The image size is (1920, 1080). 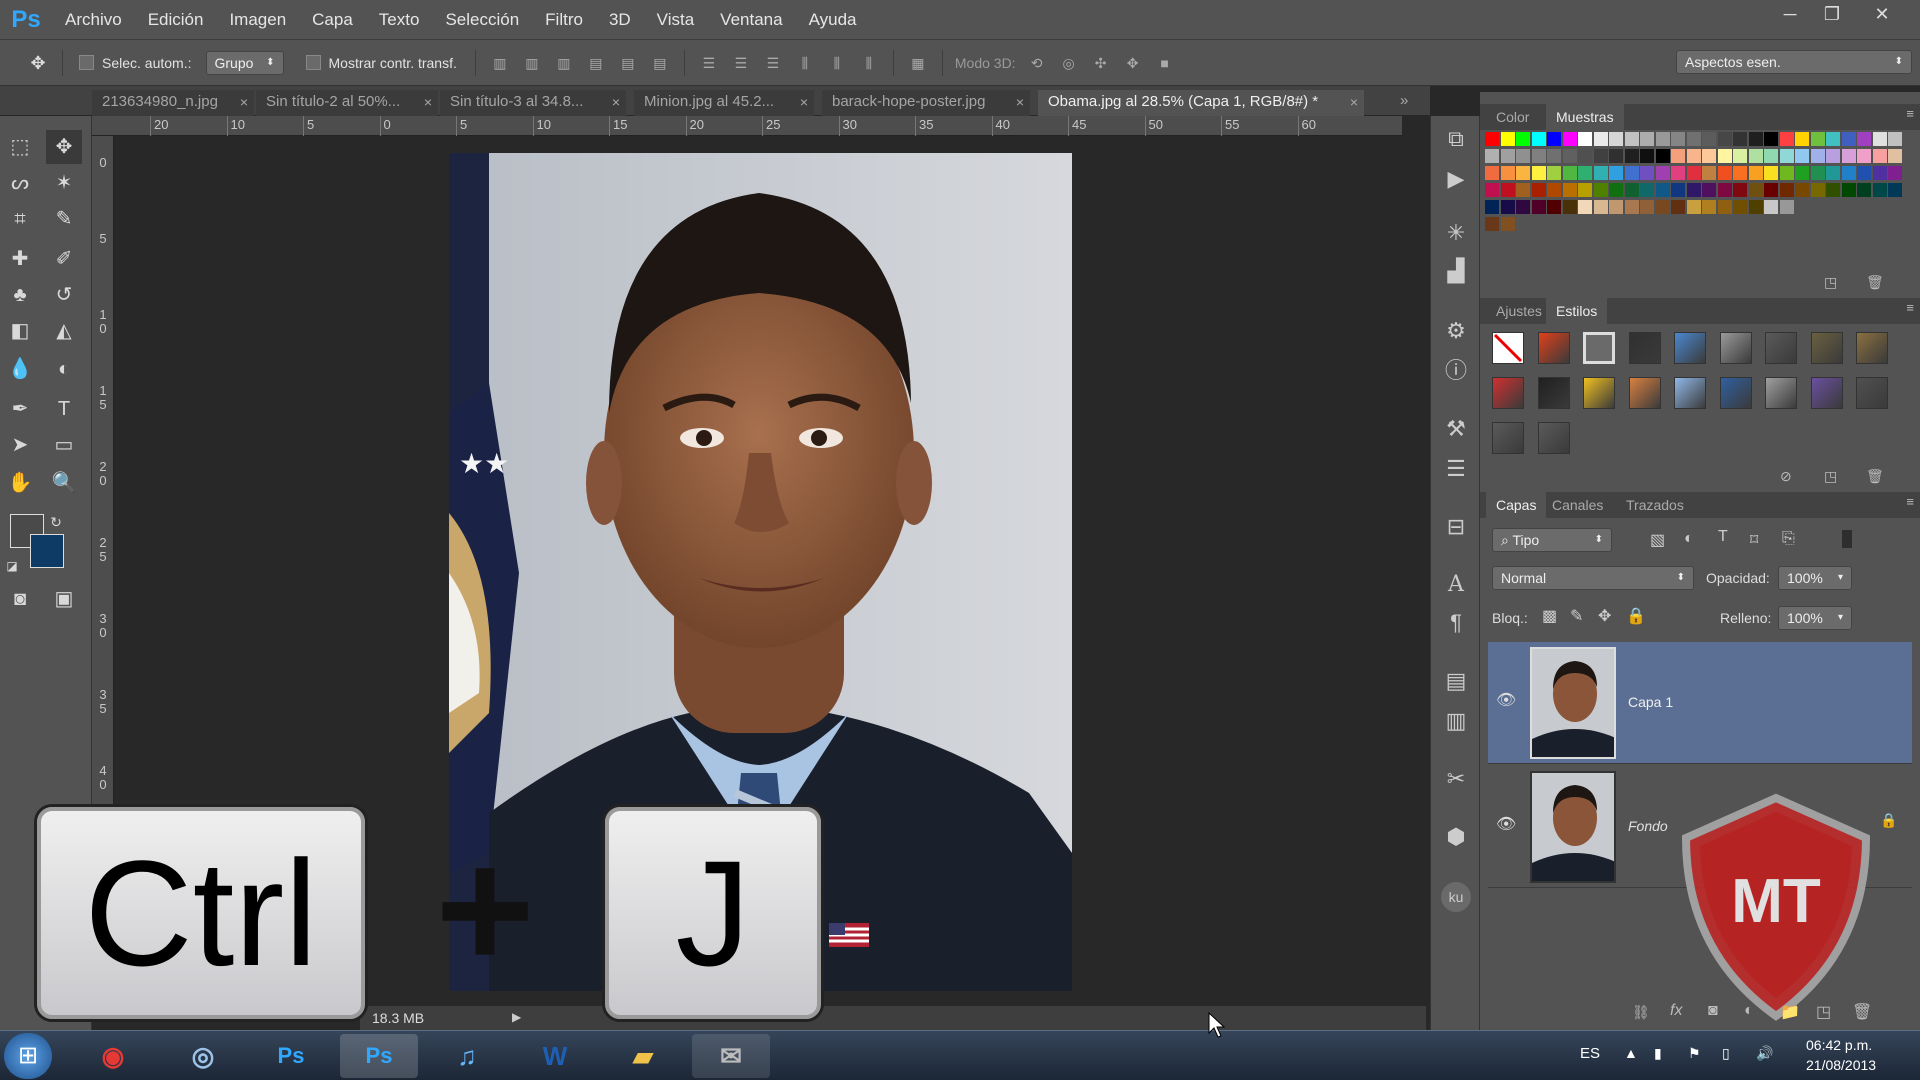 What do you see at coordinates (1726, 1053) in the screenshot?
I see `power-icon: ▯` at bounding box center [1726, 1053].